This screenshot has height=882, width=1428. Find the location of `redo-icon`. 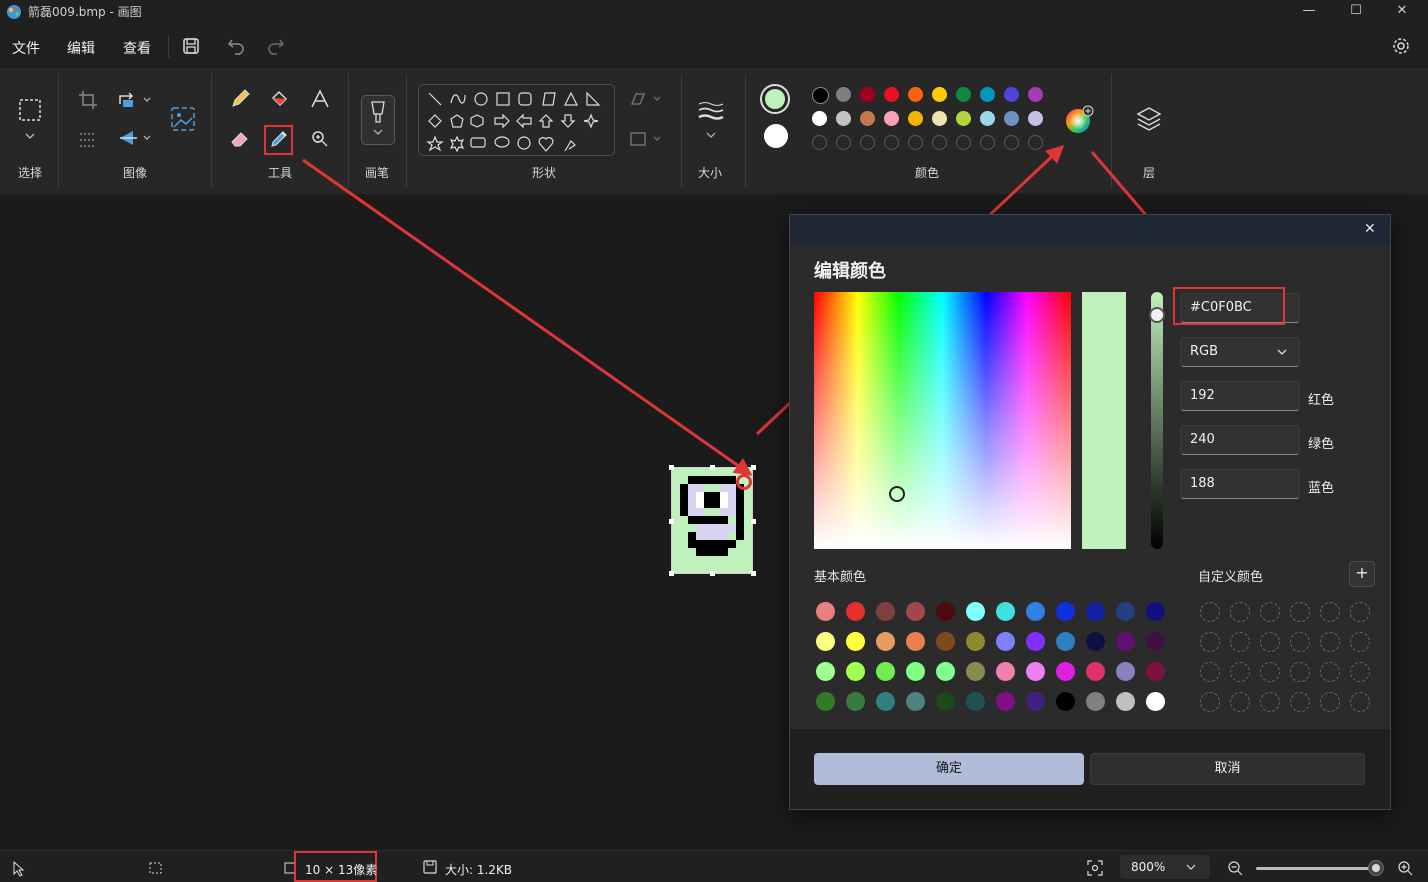

redo-icon is located at coordinates (276, 46).